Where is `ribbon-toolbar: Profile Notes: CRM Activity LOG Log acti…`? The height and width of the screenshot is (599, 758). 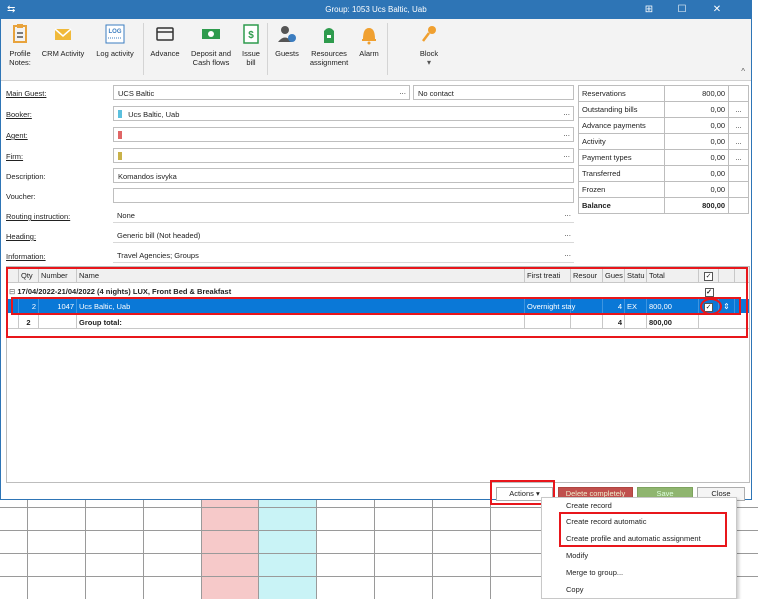
ribbon-toolbar: Profile Notes: CRM Activity LOG Log acti… is located at coordinates (376, 50).